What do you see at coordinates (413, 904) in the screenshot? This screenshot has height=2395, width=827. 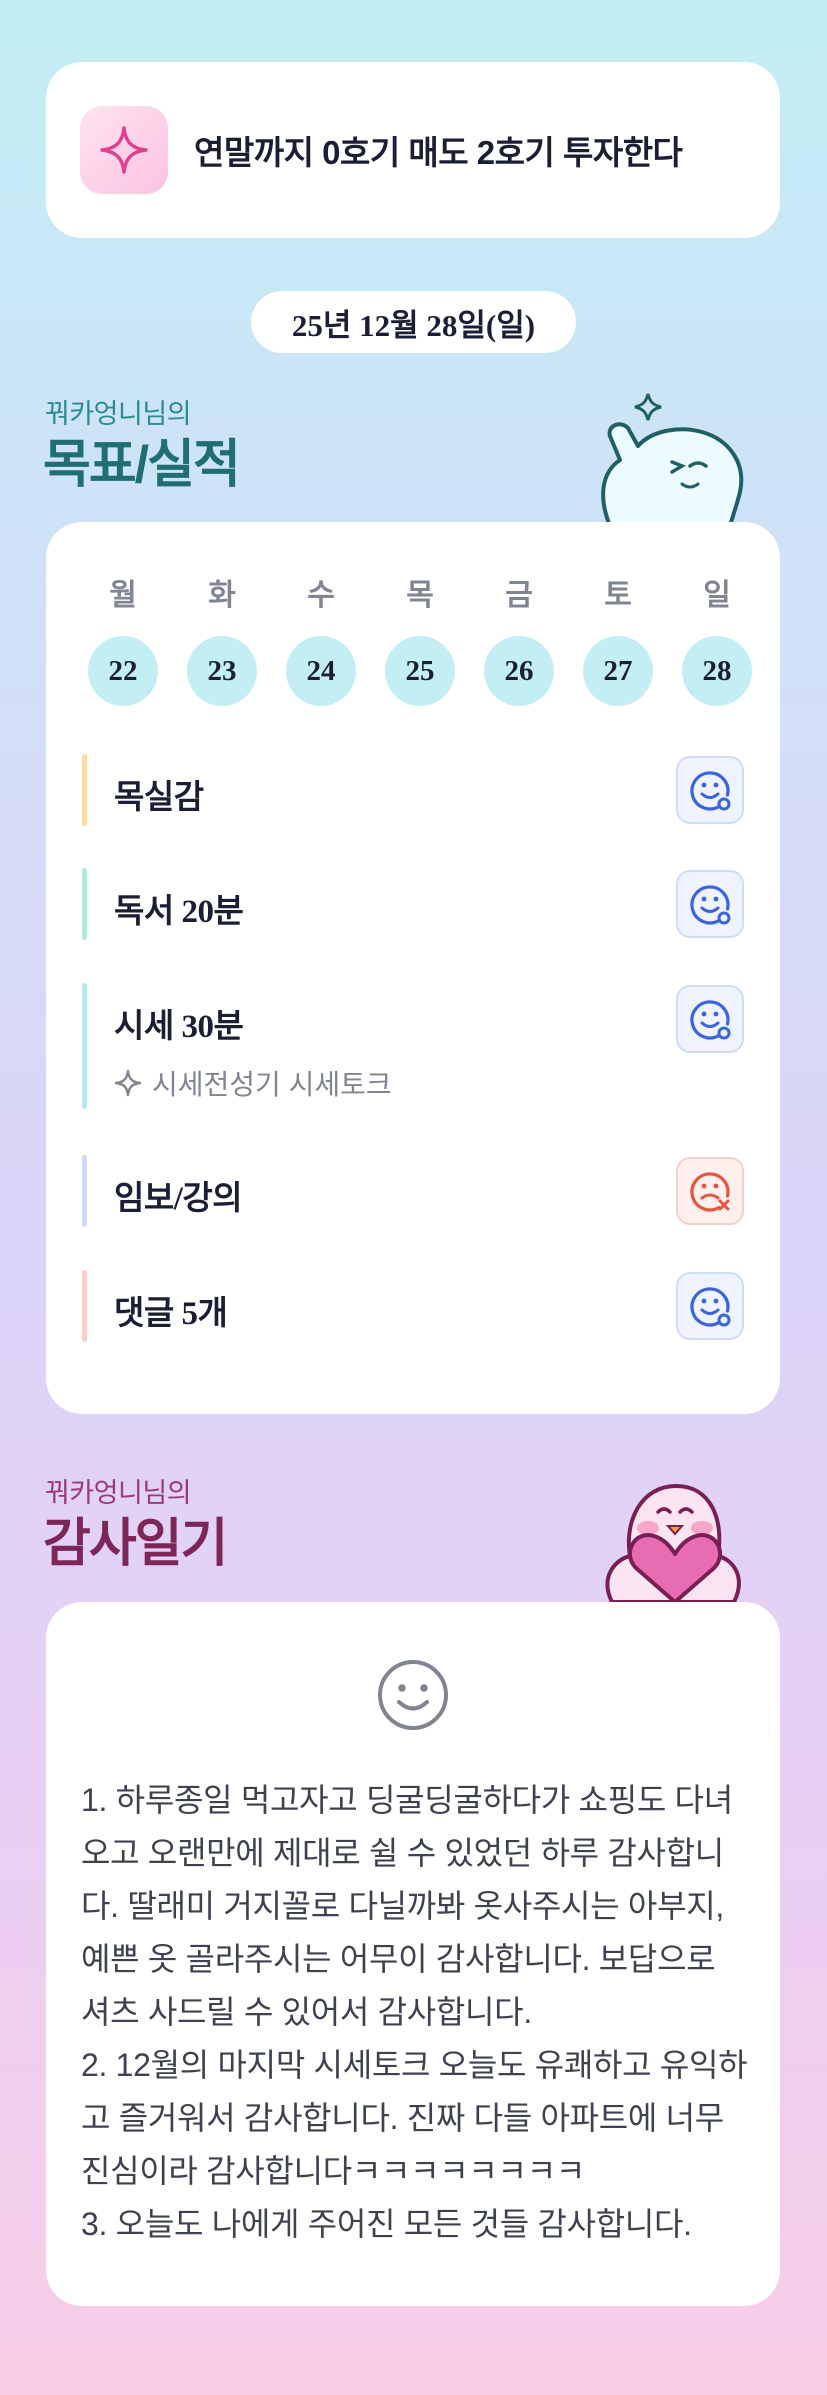 I see `task-row: 독서 20분` at bounding box center [413, 904].